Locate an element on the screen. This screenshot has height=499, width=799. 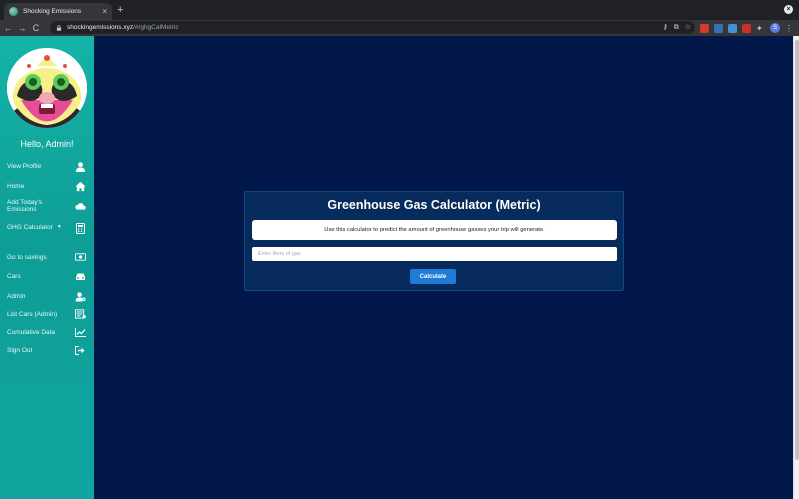
sidebar-item-list-cars: List Cars (Admin) is located at coordinates (47, 314).